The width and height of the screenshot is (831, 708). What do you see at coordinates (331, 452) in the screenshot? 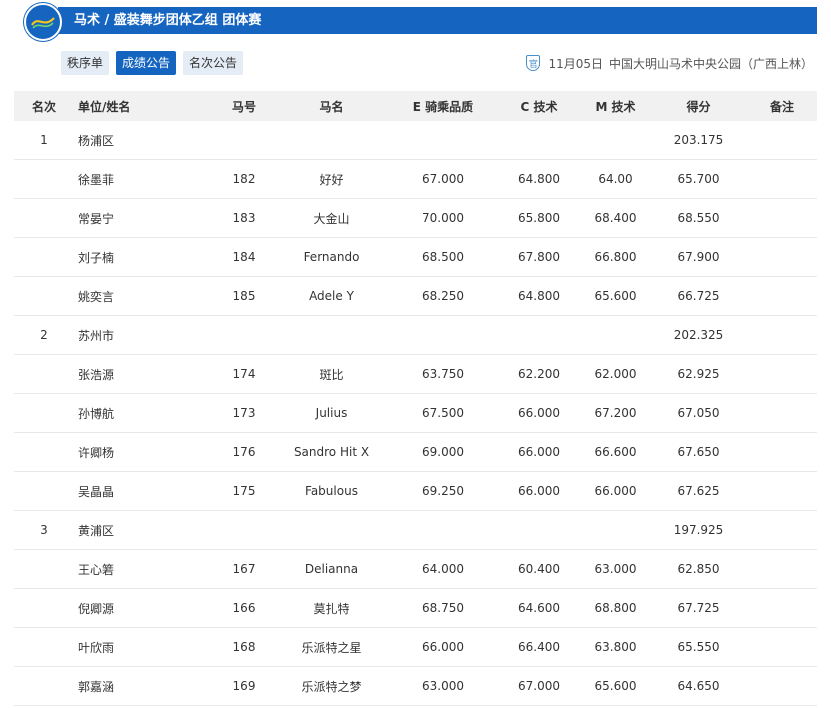
I see `horse-name: Sandro Hit X` at bounding box center [331, 452].